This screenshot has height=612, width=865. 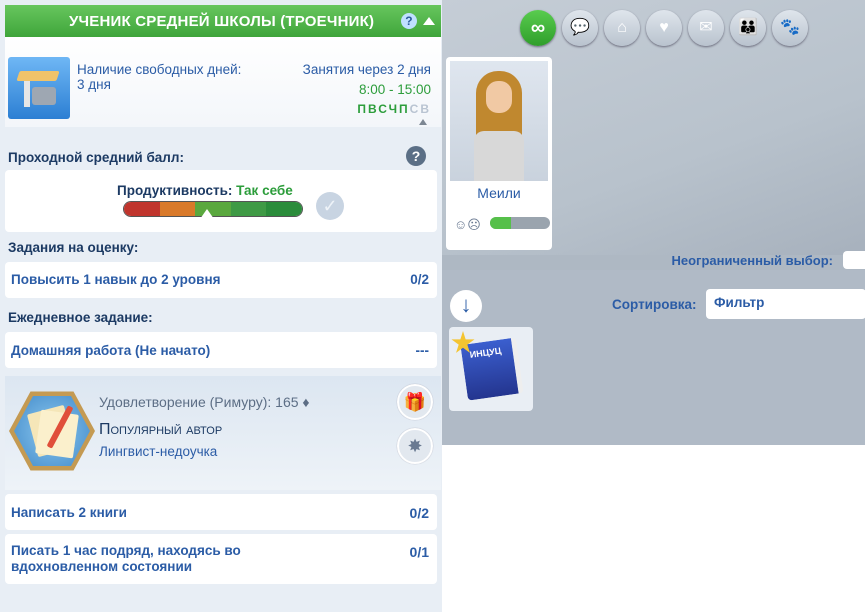 I want to click on weekdays: ПВСЧПСВ, so click(x=394, y=109).